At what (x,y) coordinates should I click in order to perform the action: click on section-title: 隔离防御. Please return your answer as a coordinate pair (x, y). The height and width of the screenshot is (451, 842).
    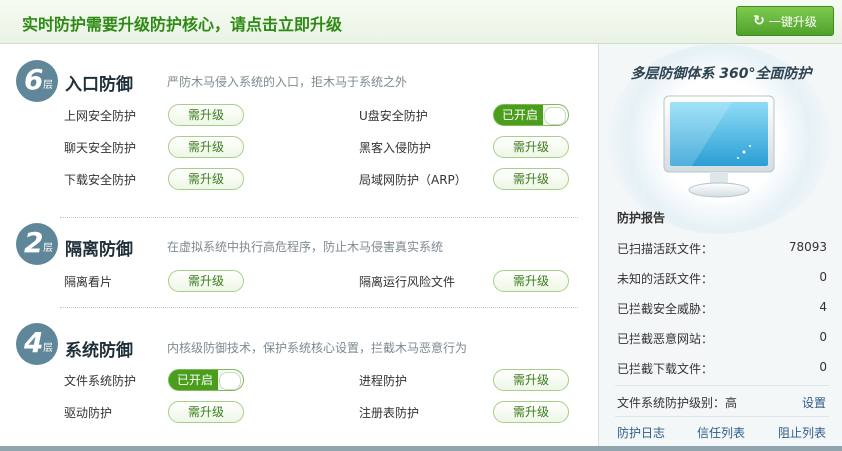
    Looking at the image, I should click on (99, 250).